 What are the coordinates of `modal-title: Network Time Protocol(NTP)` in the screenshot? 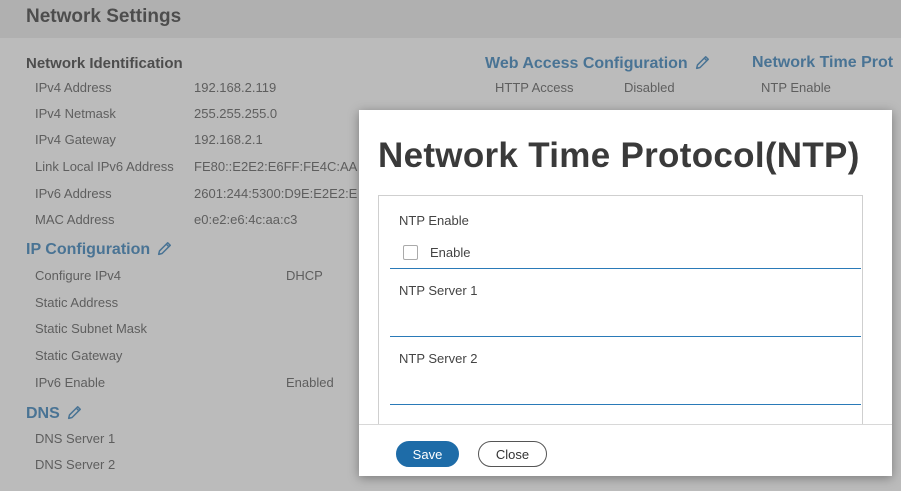 It's located at (619, 155).